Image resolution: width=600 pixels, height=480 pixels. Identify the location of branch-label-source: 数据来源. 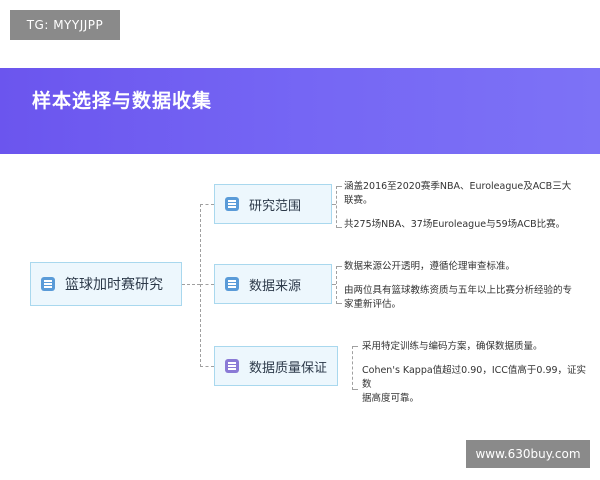
(275, 286).